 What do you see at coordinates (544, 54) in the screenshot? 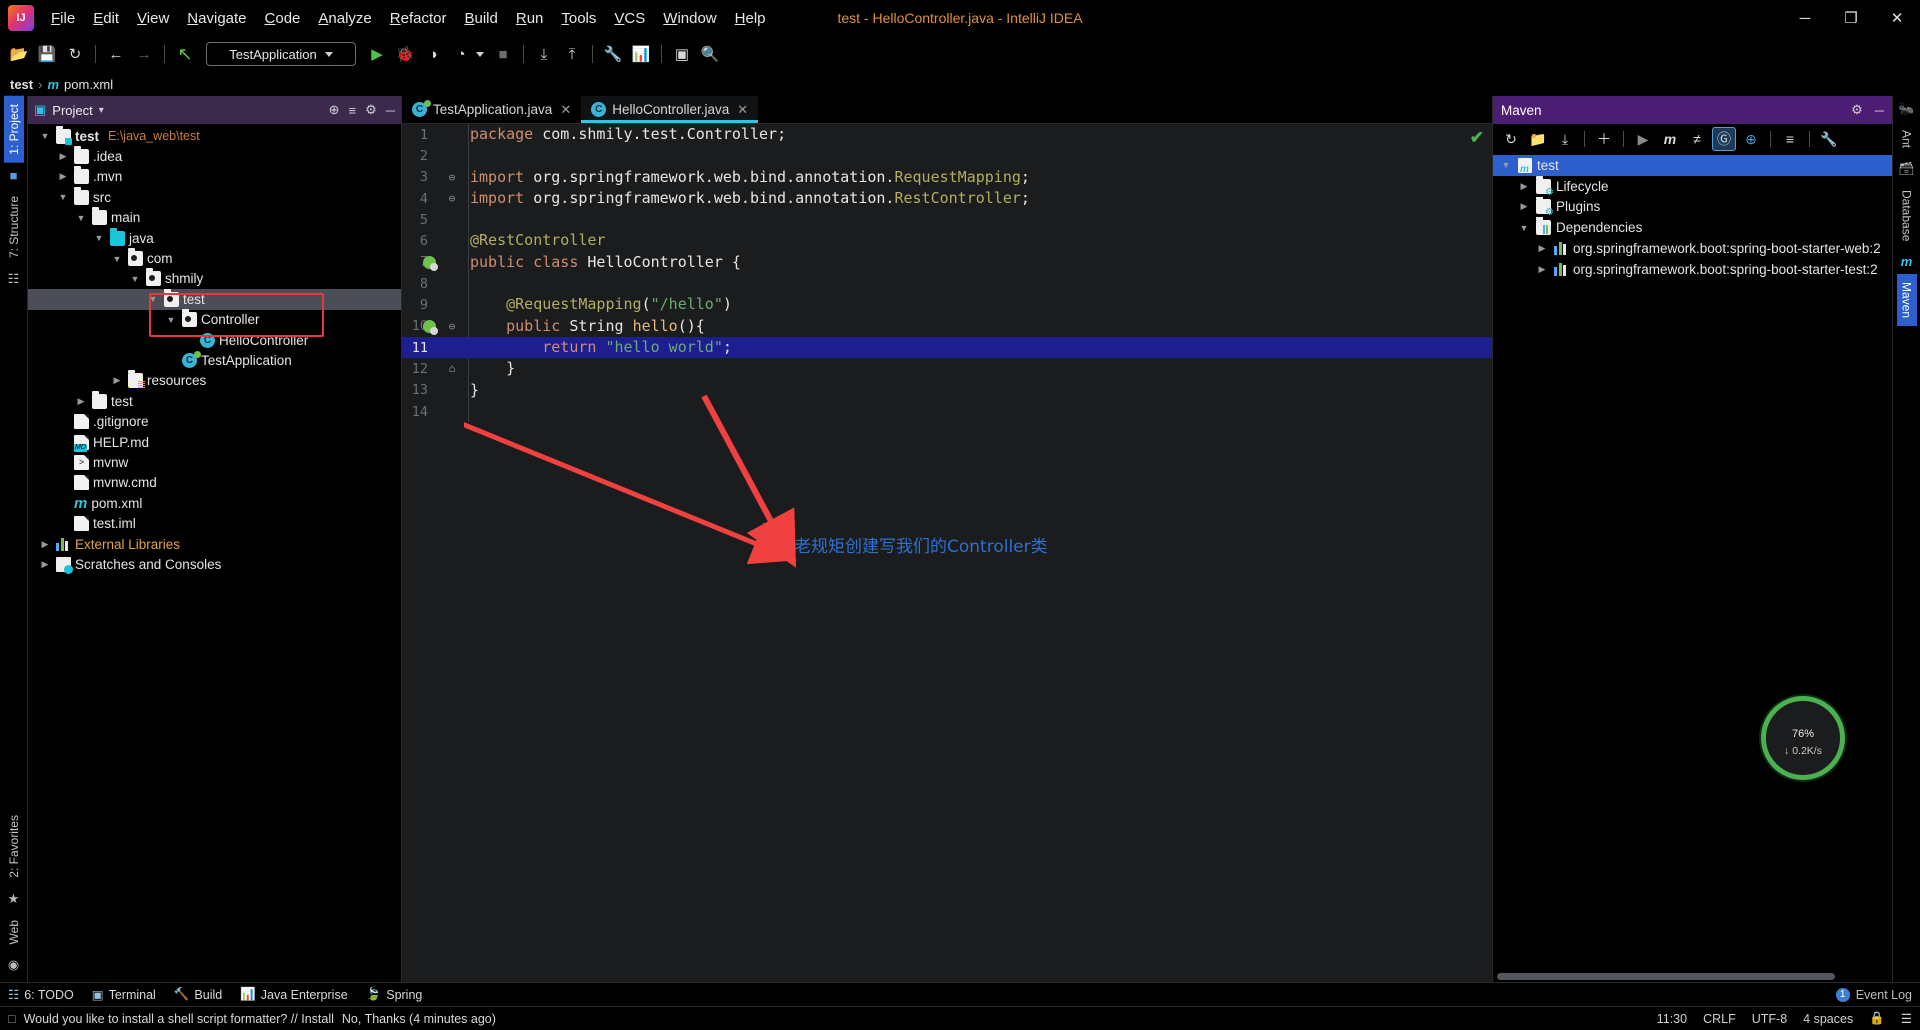
I see `update-project-icon: ⤓` at bounding box center [544, 54].